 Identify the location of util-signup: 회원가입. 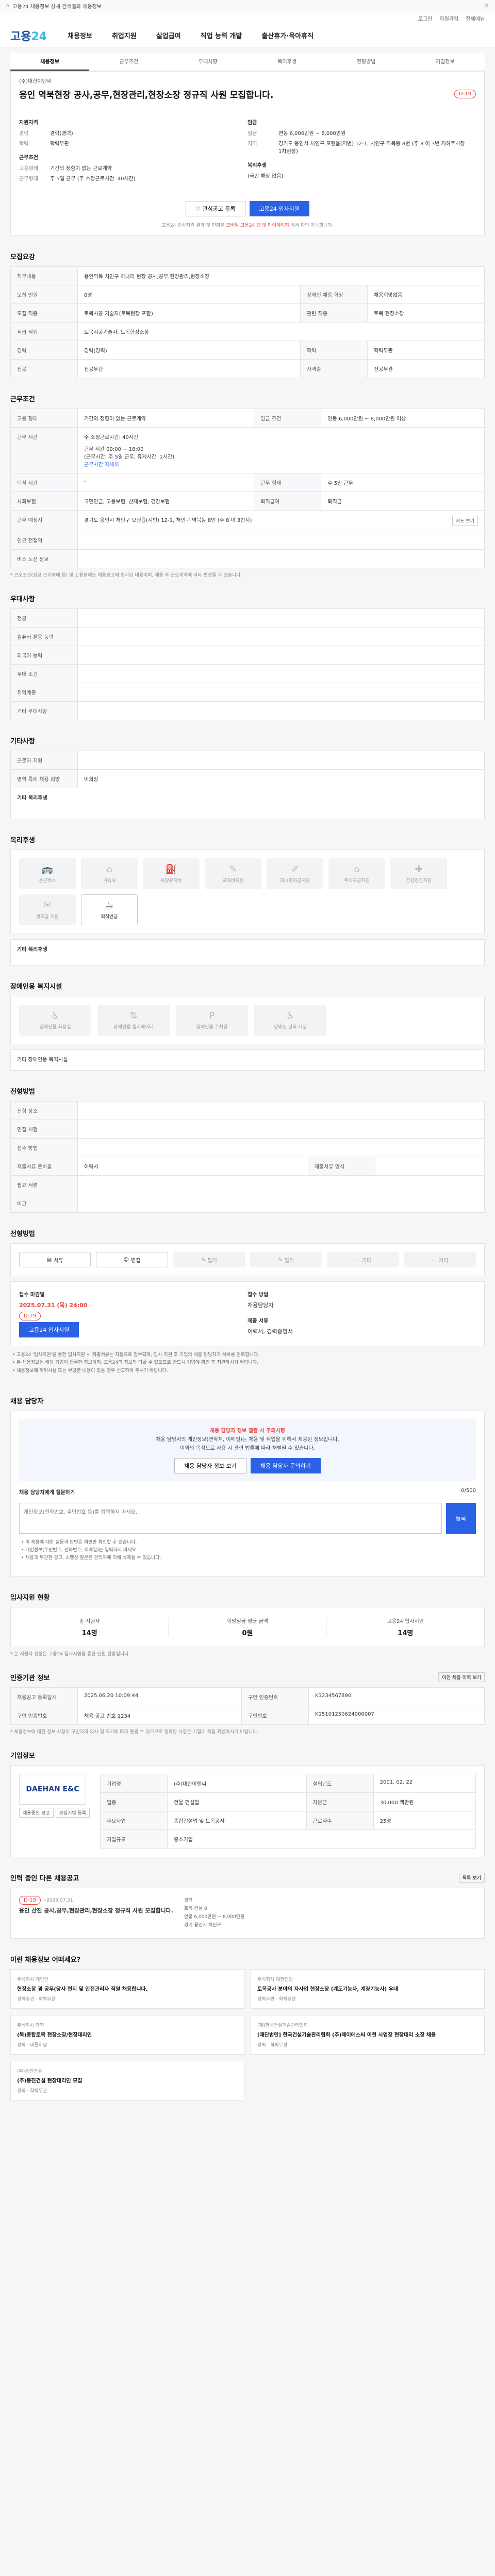
(448, 18).